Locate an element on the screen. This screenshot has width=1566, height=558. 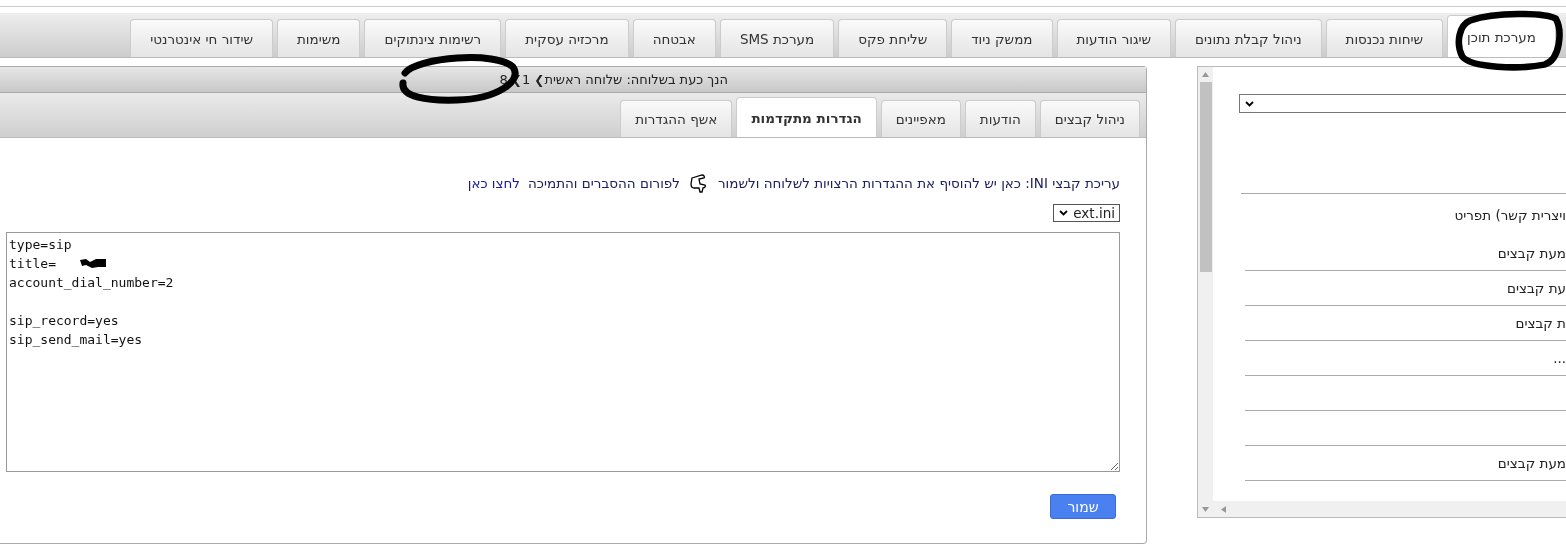
nav-tab: רשימות צינתוקים is located at coordinates (433, 38).